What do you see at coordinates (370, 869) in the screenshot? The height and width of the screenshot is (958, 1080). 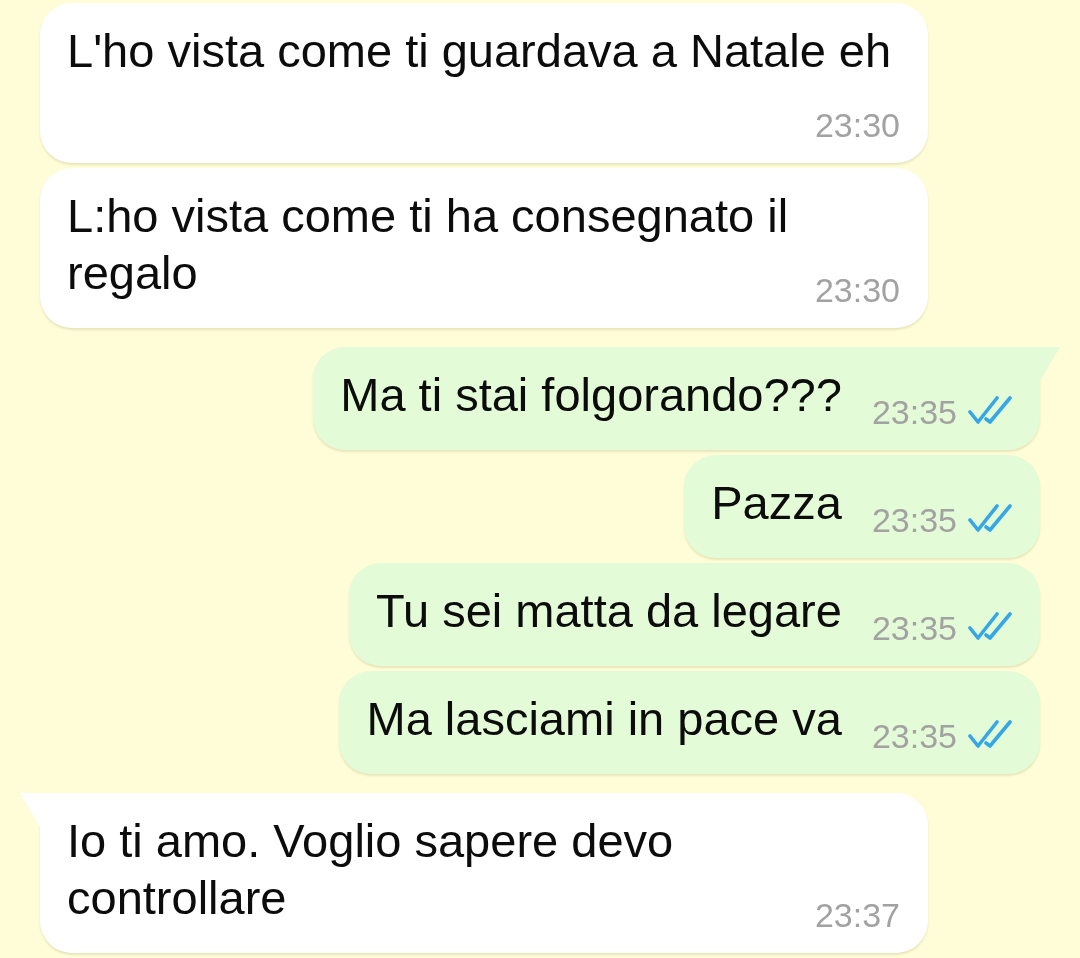 I see `message-text: Io ti amo. Voglio sapere devo controllare` at bounding box center [370, 869].